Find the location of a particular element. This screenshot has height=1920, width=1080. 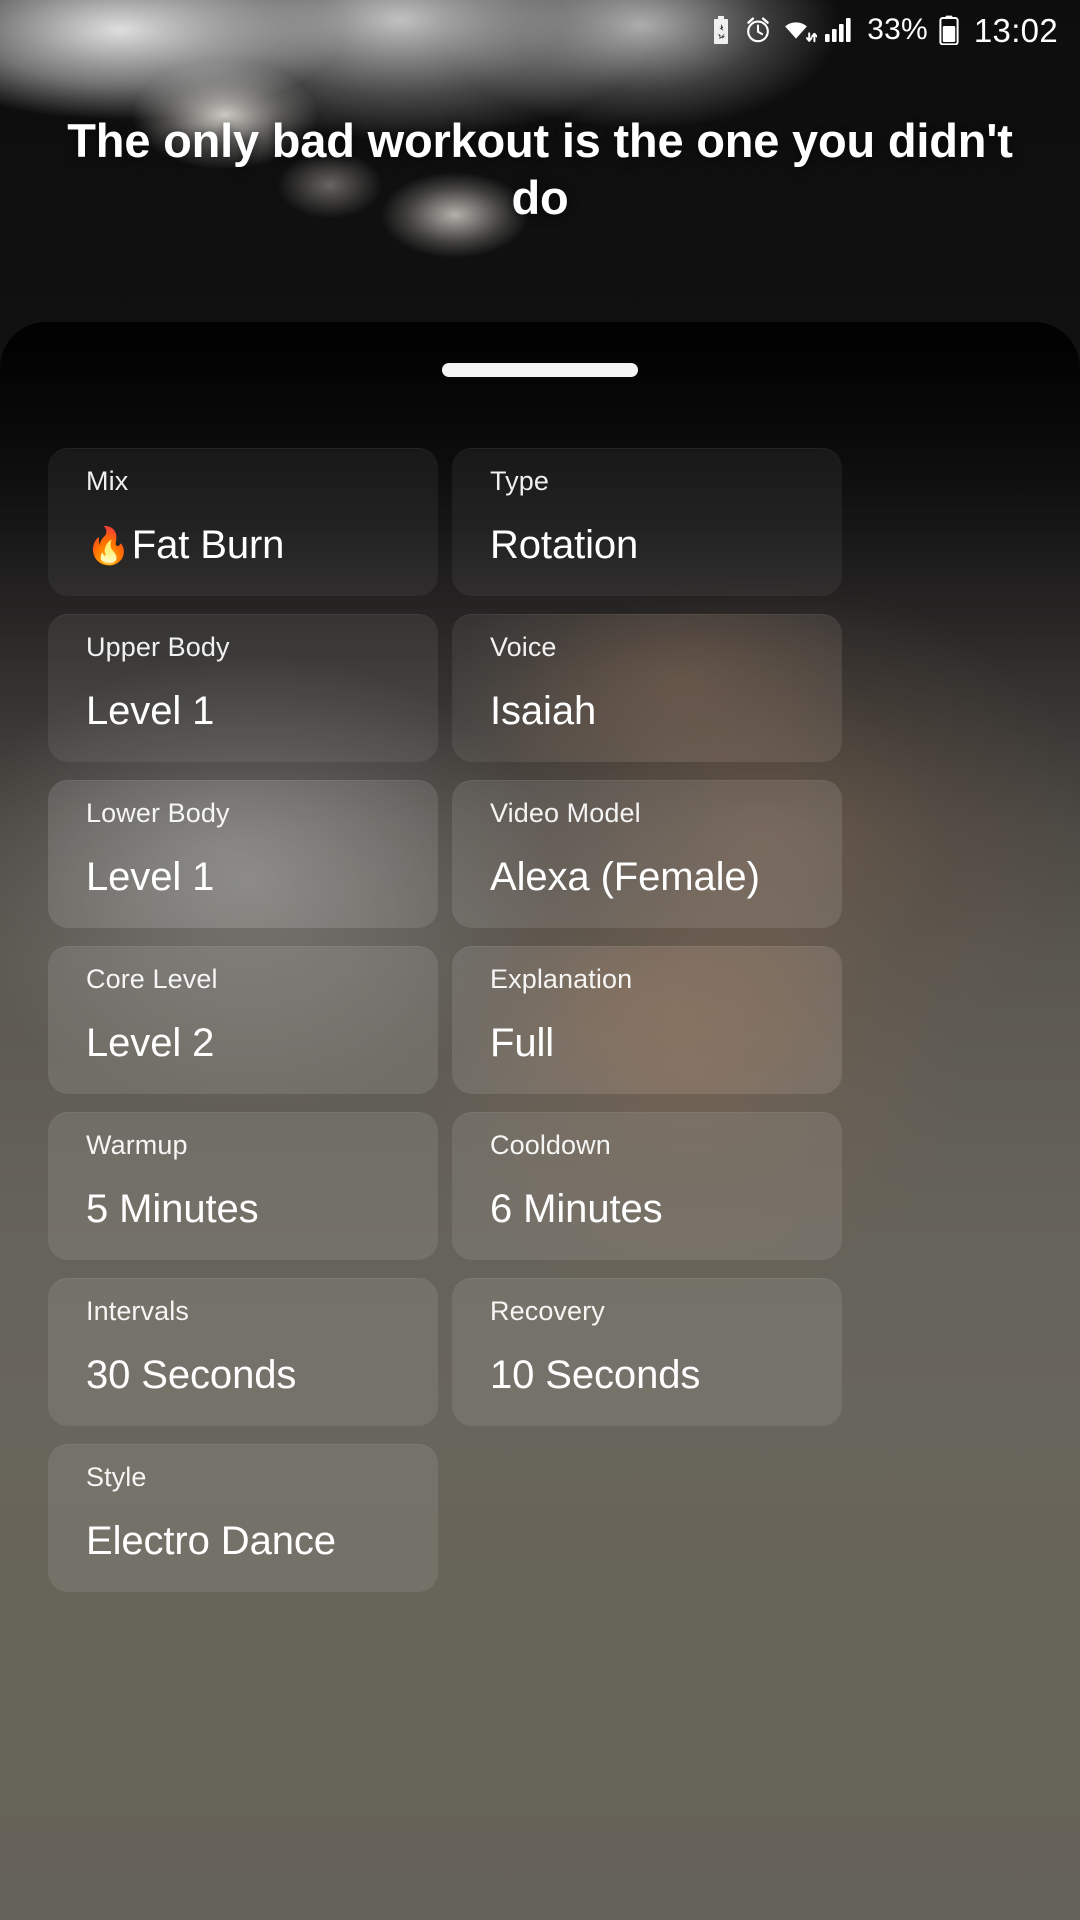

battery-percent-label: 33% is located at coordinates (897, 29).